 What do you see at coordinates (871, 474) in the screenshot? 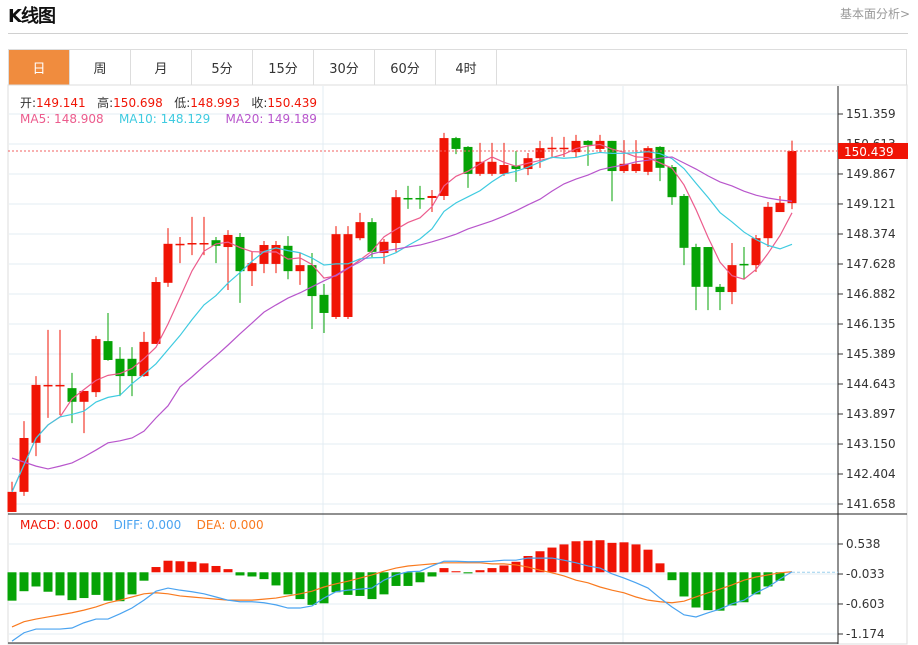
I see `price-tick-label: 142.404` at bounding box center [871, 474].